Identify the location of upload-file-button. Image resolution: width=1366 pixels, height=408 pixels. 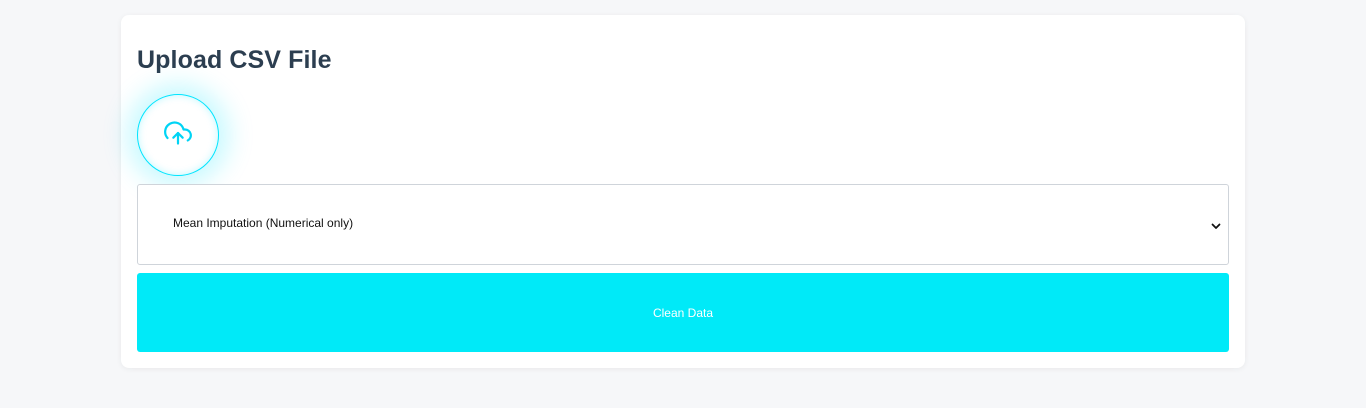
(178, 135).